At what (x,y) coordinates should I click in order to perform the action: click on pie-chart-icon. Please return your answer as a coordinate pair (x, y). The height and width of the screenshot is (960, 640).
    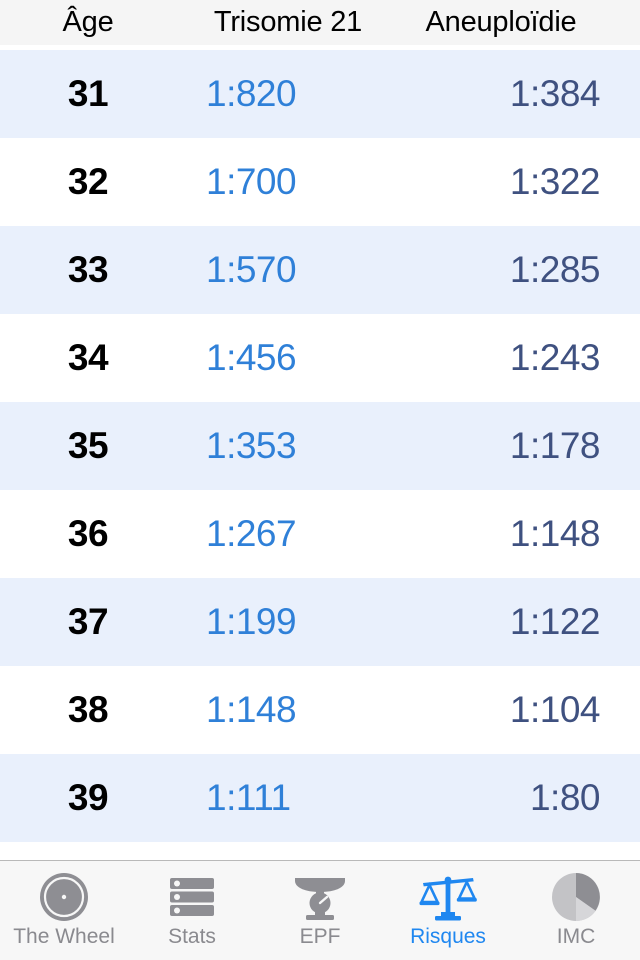
    Looking at the image, I should click on (576, 897).